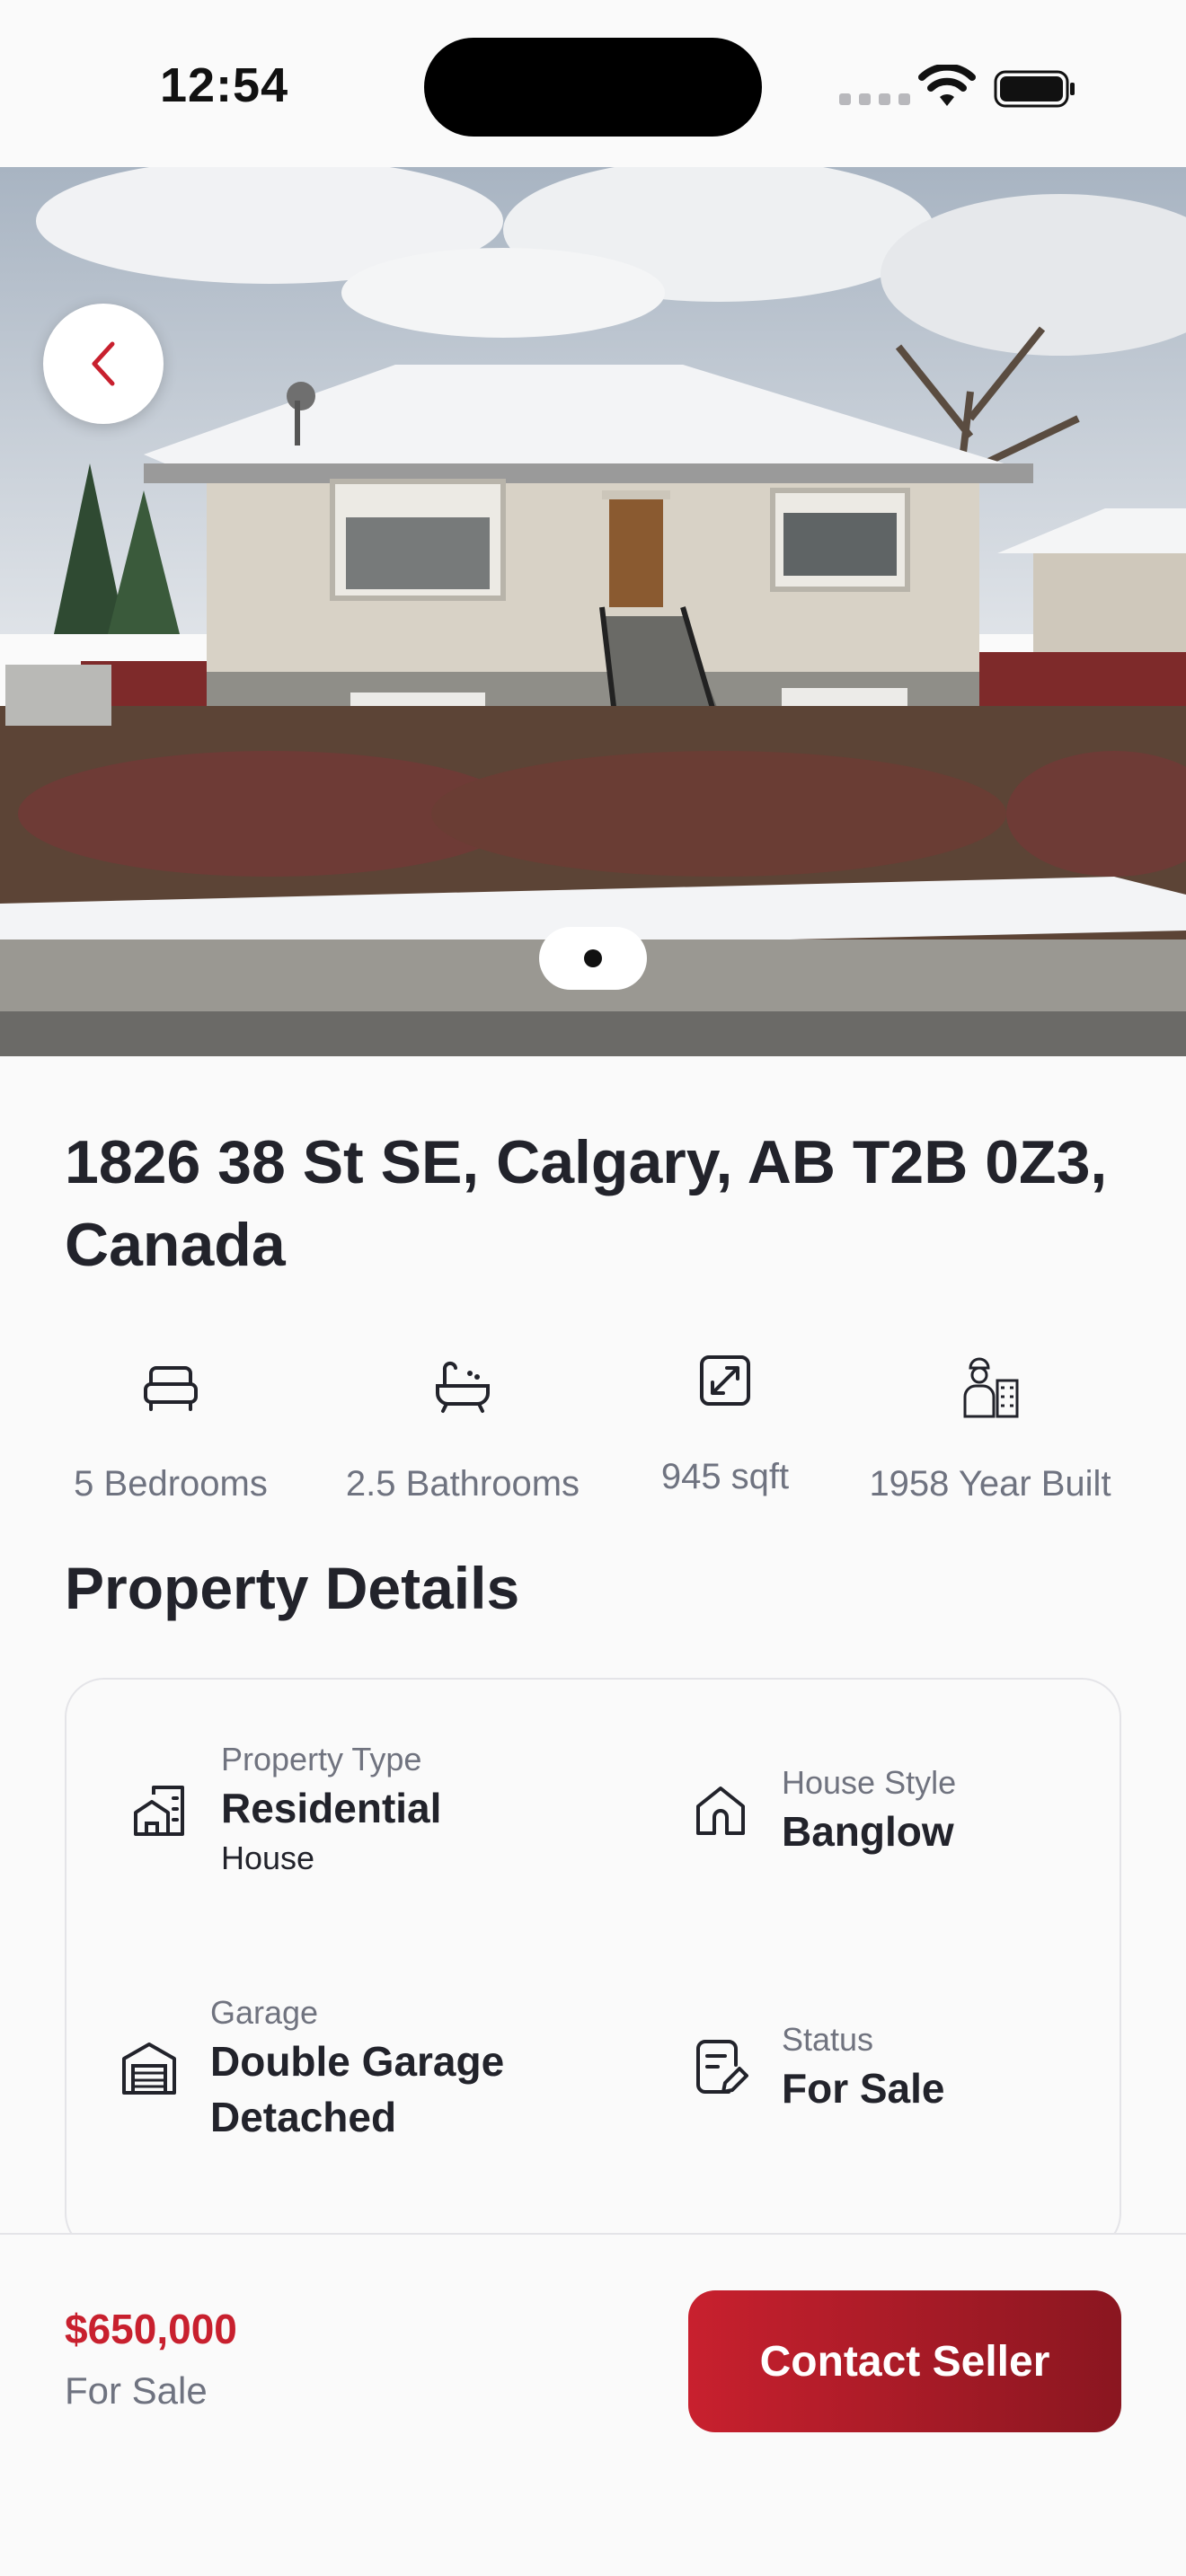 The width and height of the screenshot is (1186, 2576). What do you see at coordinates (869, 1782) in the screenshot?
I see `house-style-label: House Style` at bounding box center [869, 1782].